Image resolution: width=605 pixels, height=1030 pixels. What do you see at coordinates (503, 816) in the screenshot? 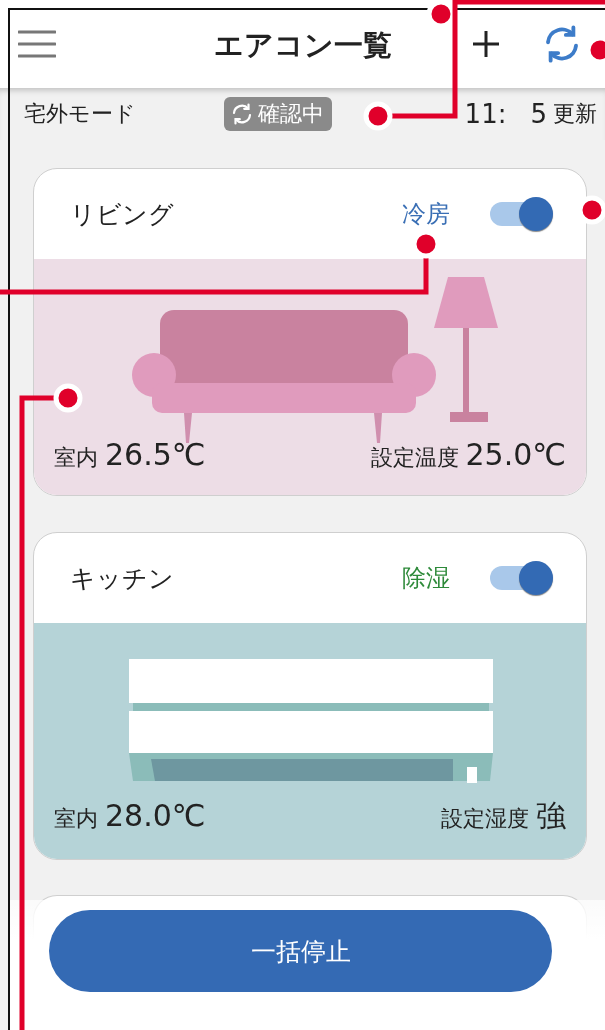
I see `setting-value: 設定湿度 強` at bounding box center [503, 816].